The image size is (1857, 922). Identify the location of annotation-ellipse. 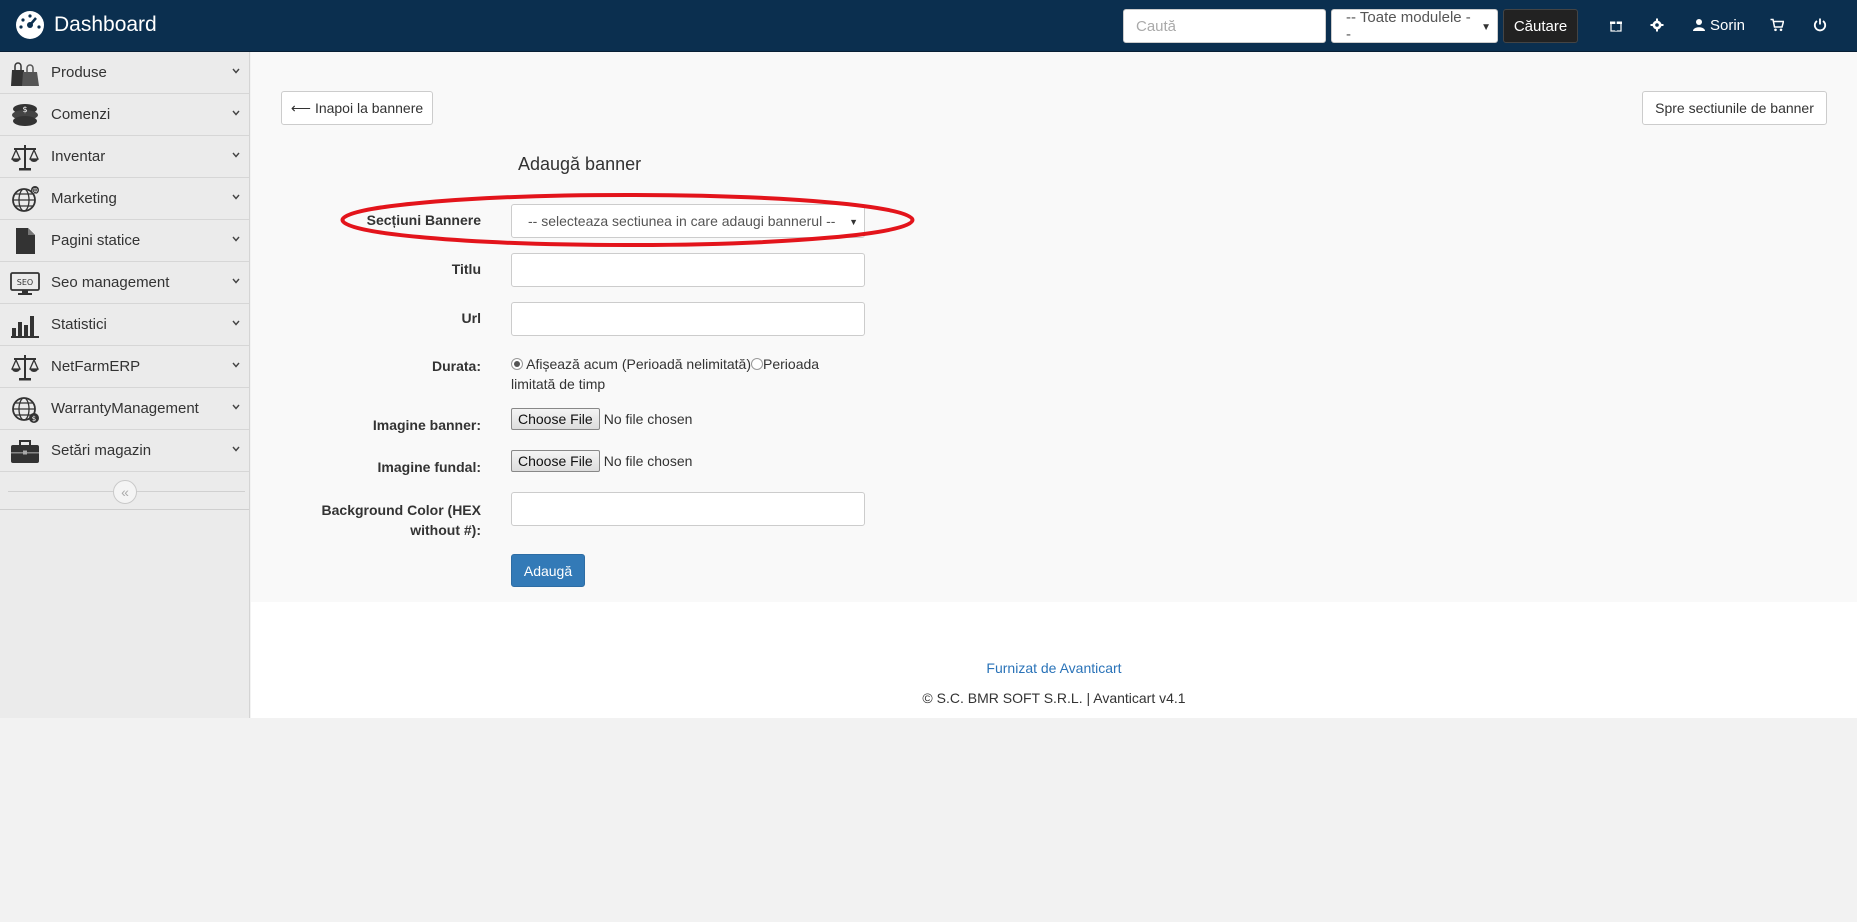
(627, 220).